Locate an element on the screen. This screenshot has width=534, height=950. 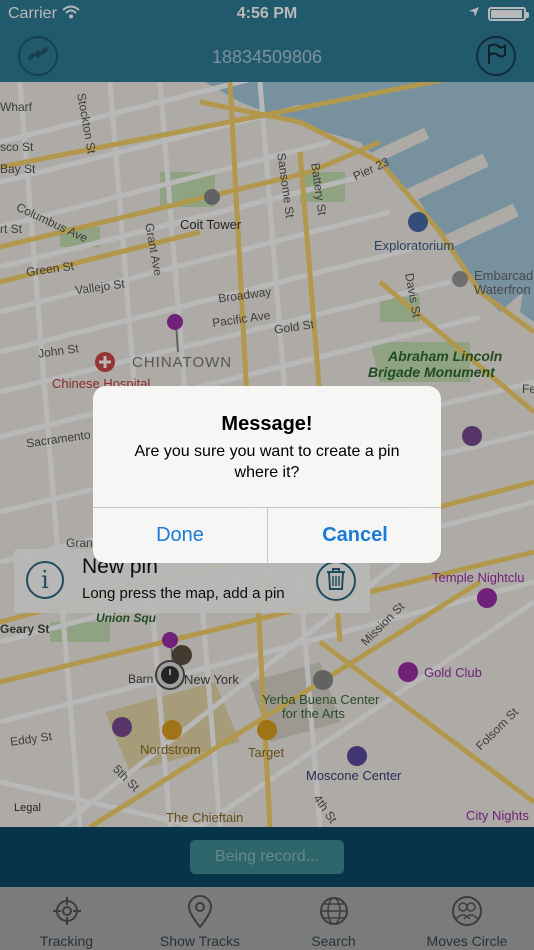
crosshair-icon is located at coordinates (67, 912).